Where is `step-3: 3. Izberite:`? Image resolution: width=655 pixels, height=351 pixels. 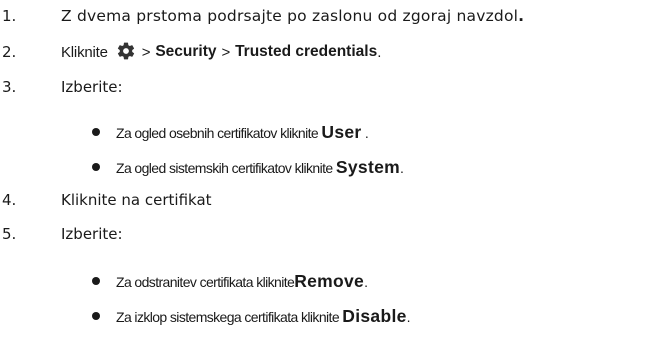 step-3: 3. Izberite: is located at coordinates (327, 87).